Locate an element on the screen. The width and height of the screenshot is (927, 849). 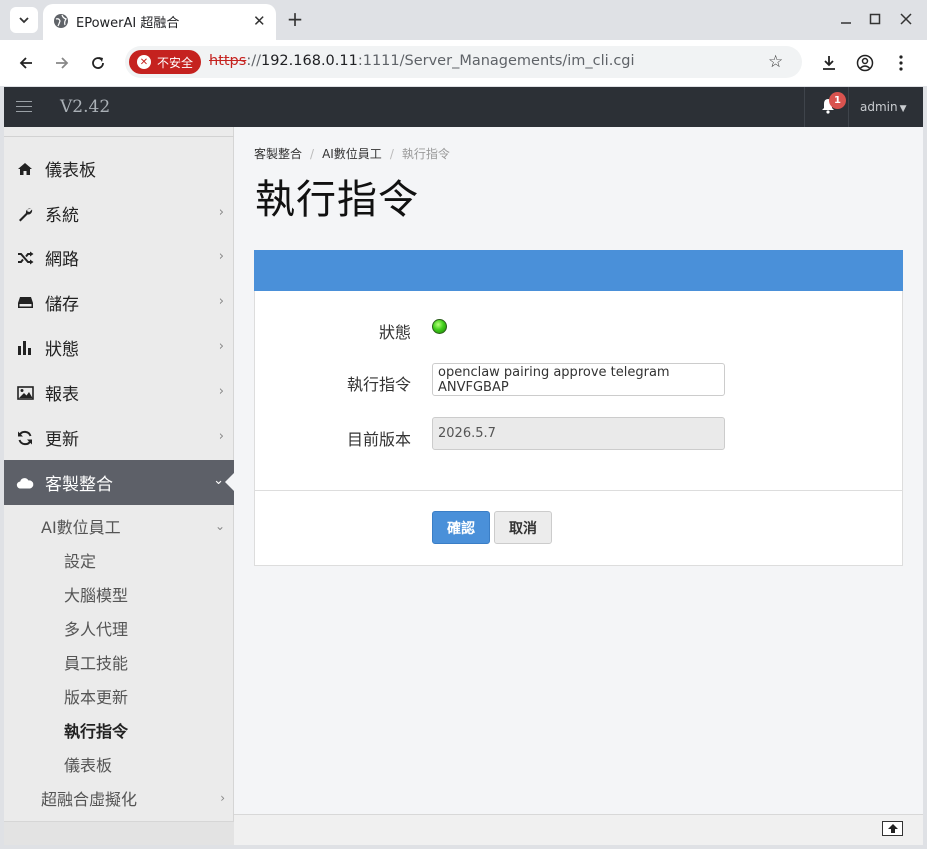
url-path: :1111/Server_Managements/im_cli.cgi is located at coordinates (496, 61).